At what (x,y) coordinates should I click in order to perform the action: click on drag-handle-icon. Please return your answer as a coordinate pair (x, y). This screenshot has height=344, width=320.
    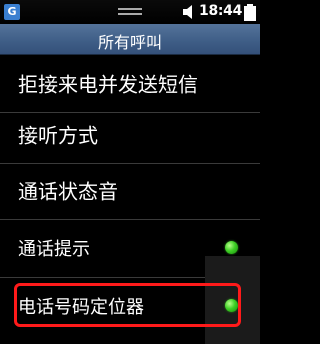
    Looking at the image, I should click on (130, 12).